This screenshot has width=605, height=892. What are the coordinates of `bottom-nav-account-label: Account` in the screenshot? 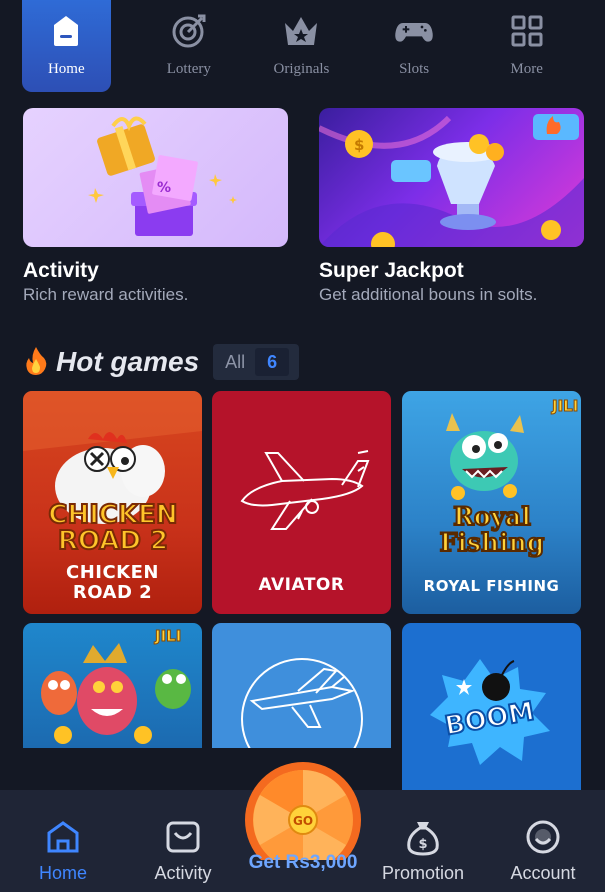 It's located at (543, 873).